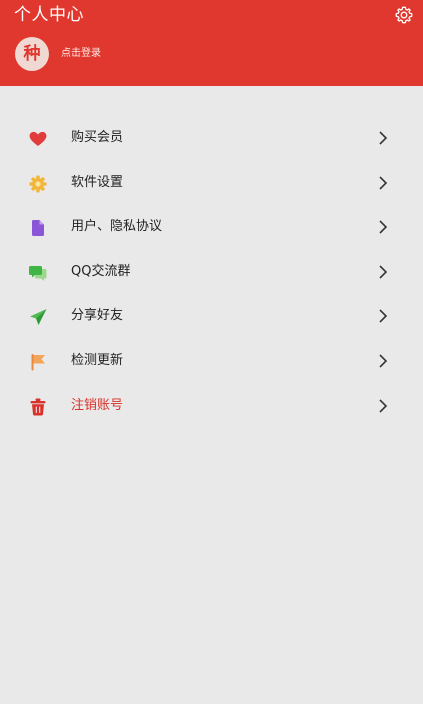 This screenshot has height=704, width=423. I want to click on header-bar: 个人中心 种 点击登录, so click(211, 43).